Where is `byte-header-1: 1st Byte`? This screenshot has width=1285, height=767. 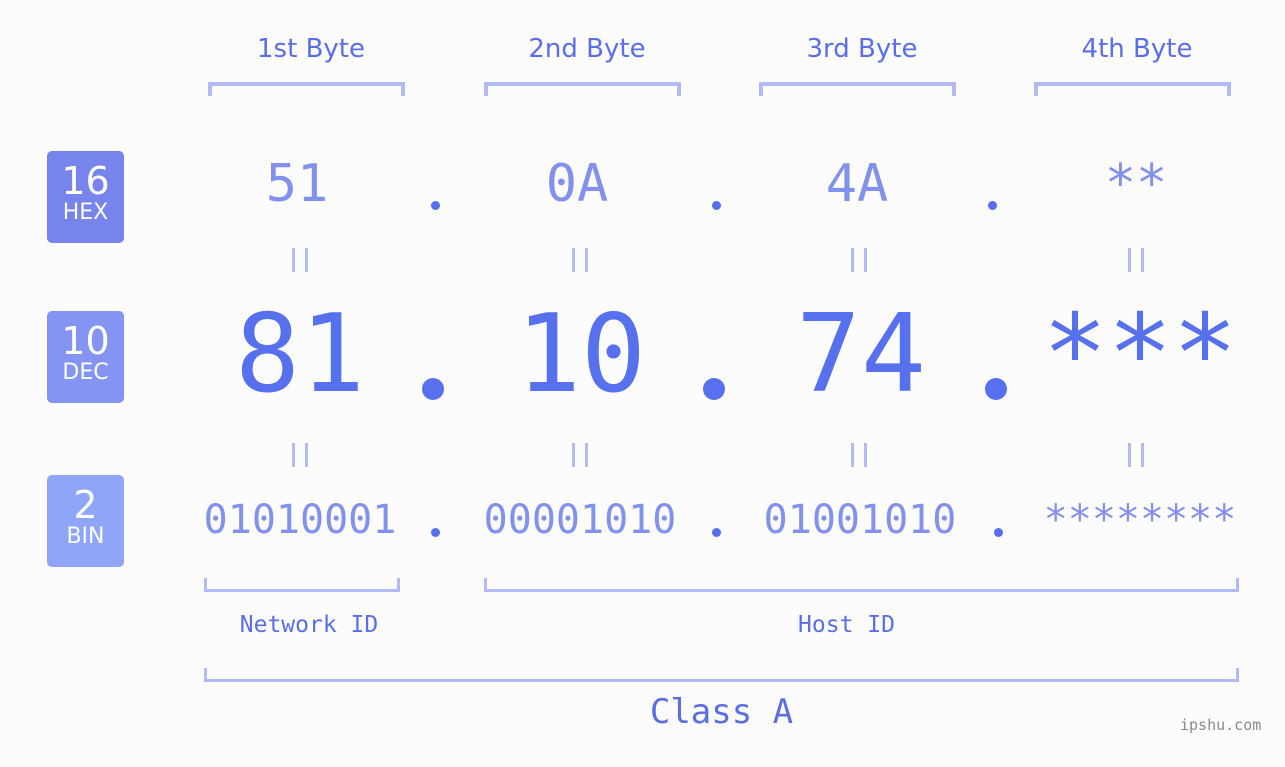
byte-header-1: 1st Byte is located at coordinates (311, 49).